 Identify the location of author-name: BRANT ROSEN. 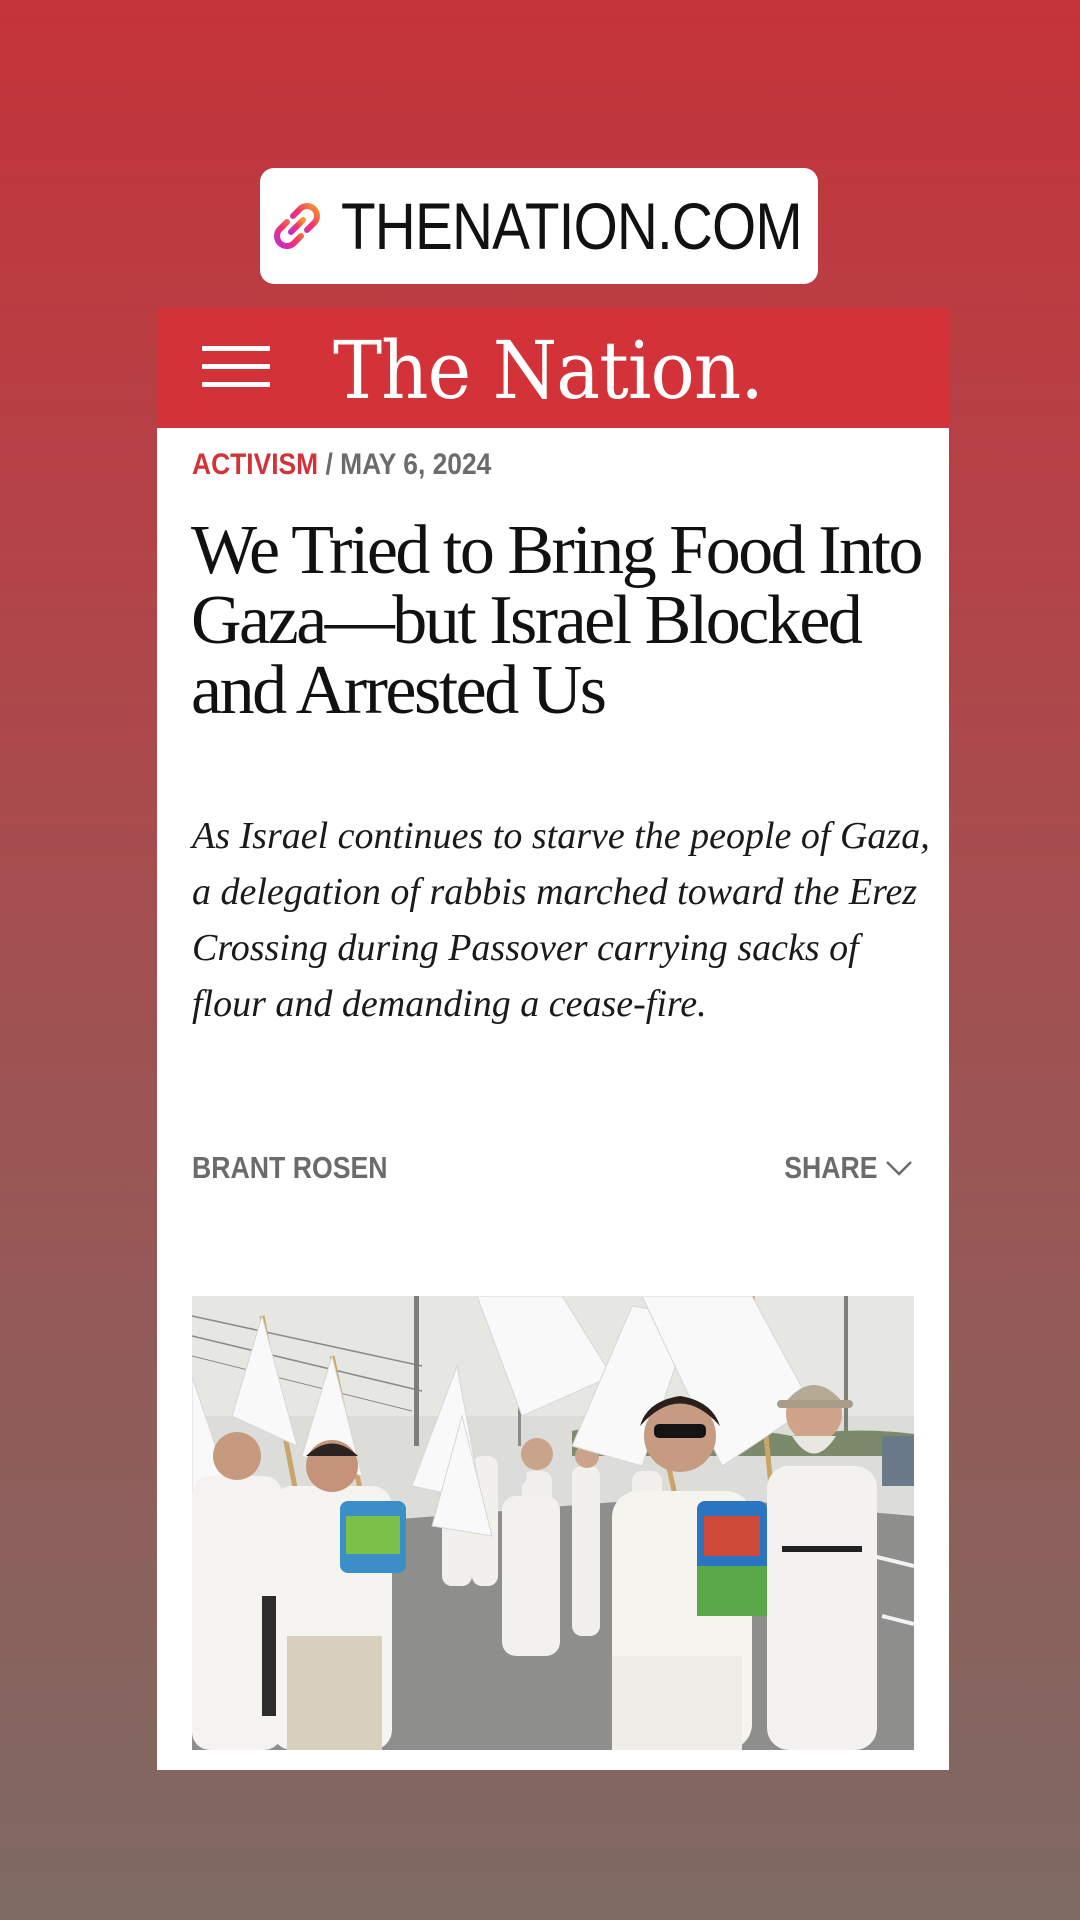
(290, 1168).